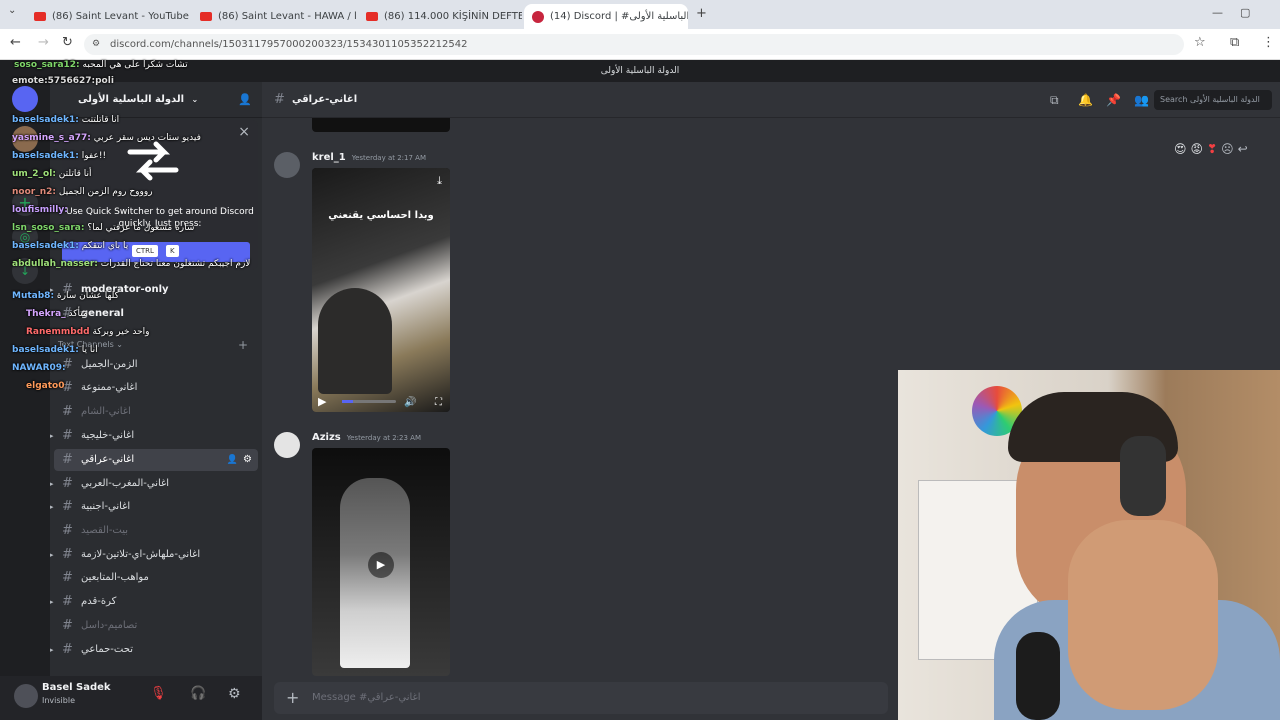 Image resolution: width=1280 pixels, height=720 pixels. I want to click on discord-icon, so click(538, 16).